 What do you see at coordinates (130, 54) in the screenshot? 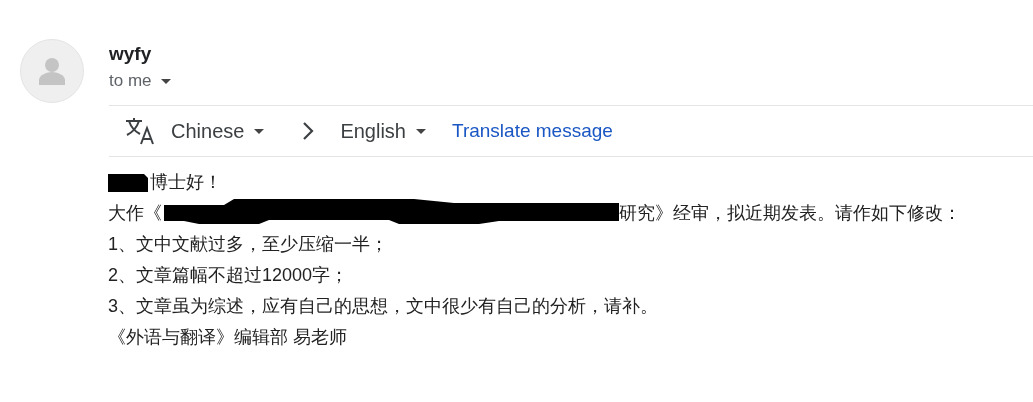
I see `sender-name: wyfy` at bounding box center [130, 54].